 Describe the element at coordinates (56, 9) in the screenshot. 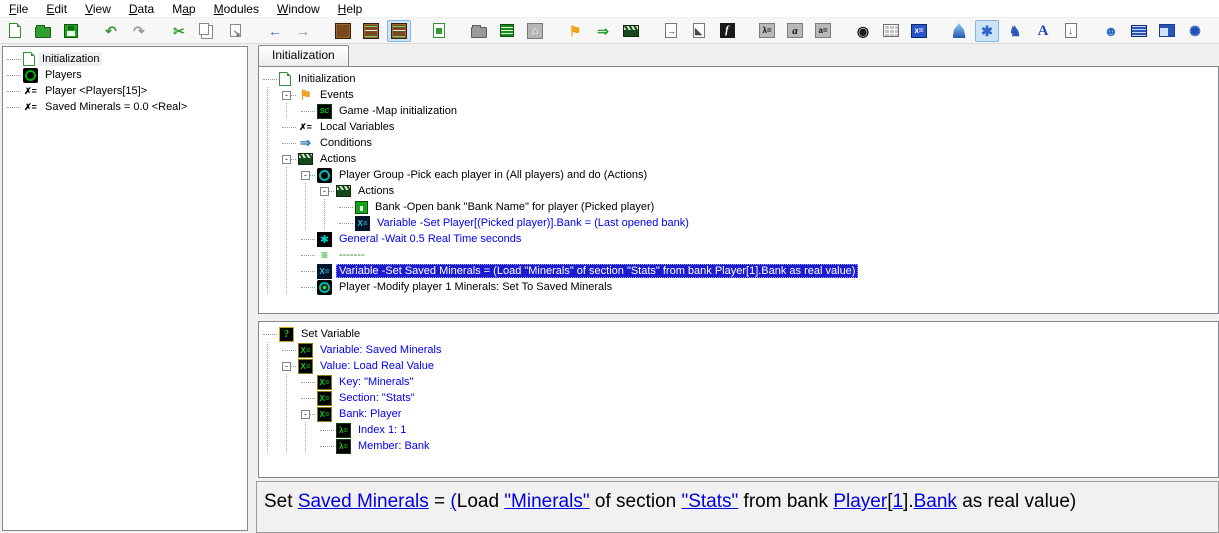

I see `menu-edit: Edit` at that location.